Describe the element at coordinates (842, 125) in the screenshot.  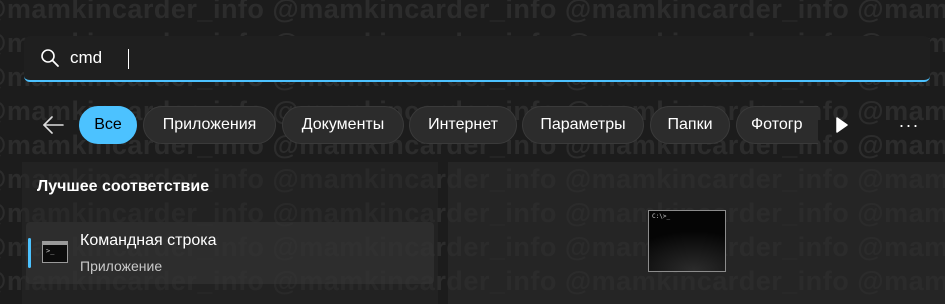
I see `play-icon` at that location.